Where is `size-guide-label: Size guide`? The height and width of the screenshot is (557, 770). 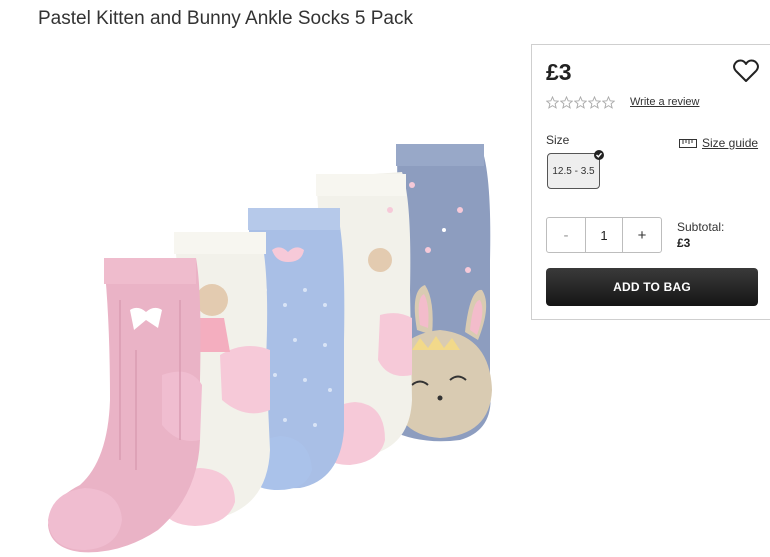 size-guide-label: Size guide is located at coordinates (730, 143).